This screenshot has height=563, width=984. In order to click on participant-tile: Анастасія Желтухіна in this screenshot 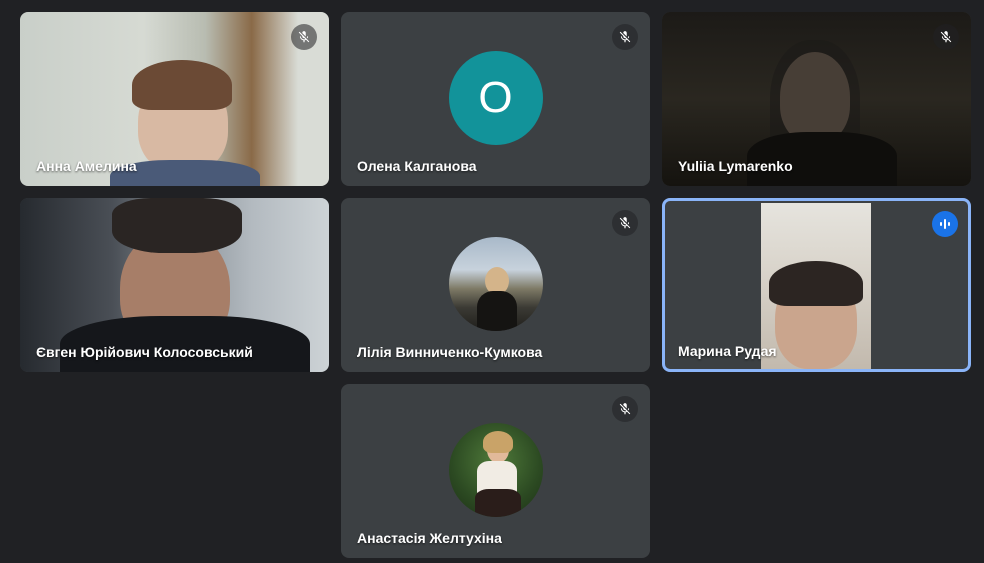, I will do `click(495, 471)`.